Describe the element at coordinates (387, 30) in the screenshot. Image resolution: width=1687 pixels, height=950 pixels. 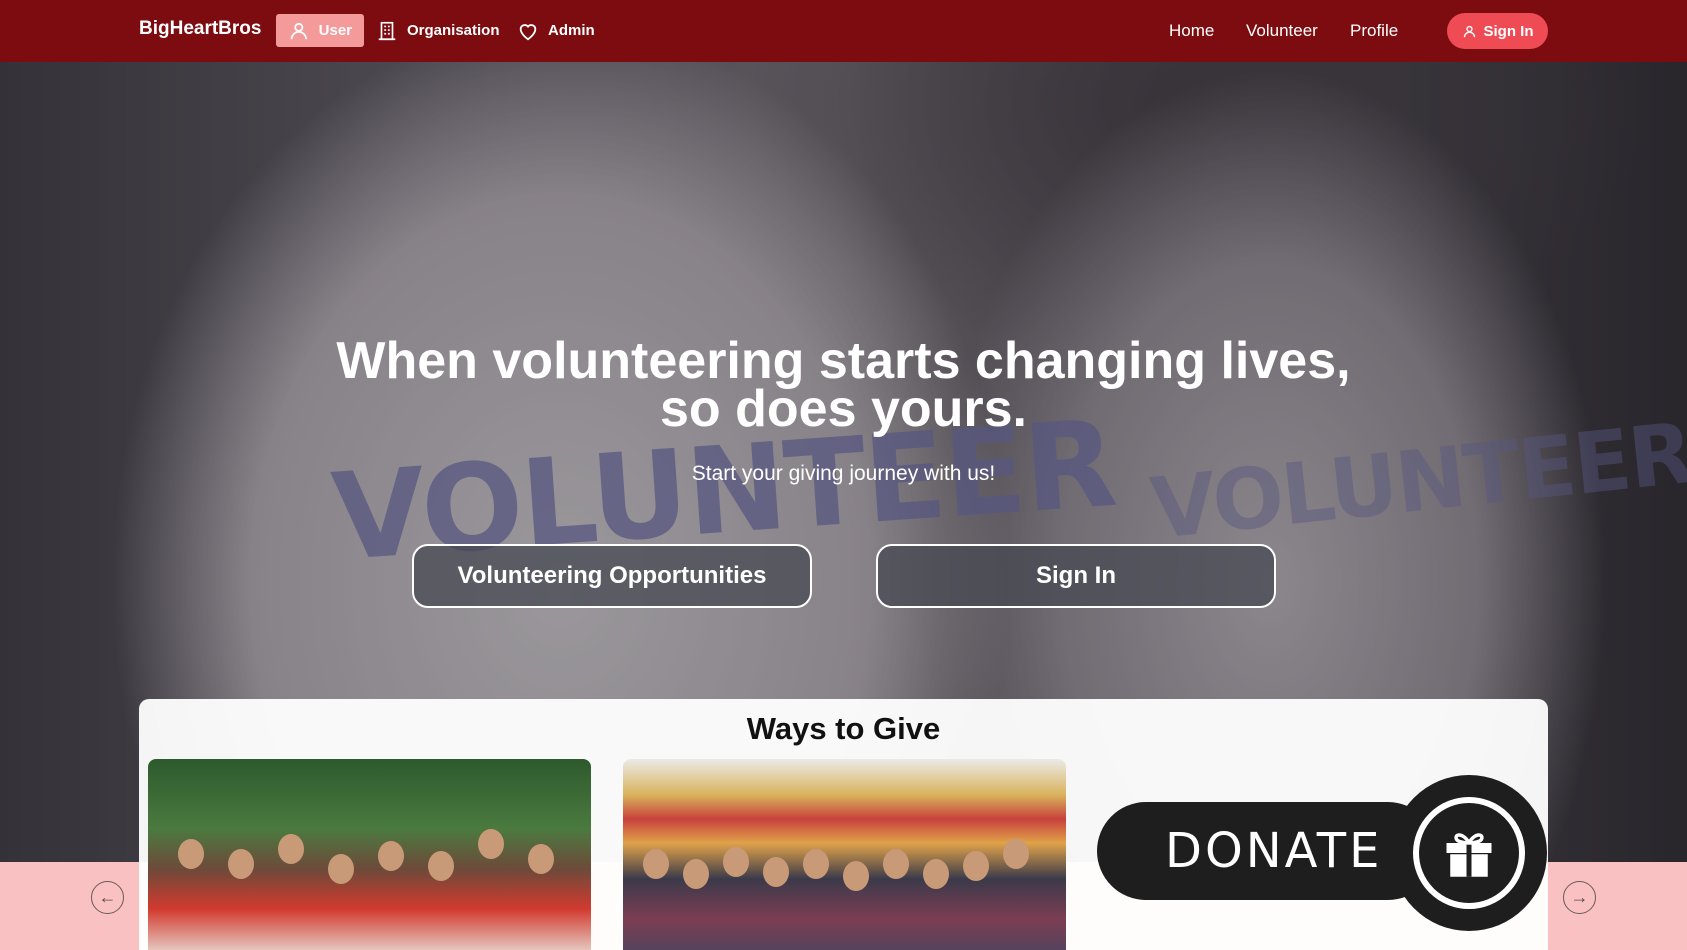
I see `building-icon` at that location.